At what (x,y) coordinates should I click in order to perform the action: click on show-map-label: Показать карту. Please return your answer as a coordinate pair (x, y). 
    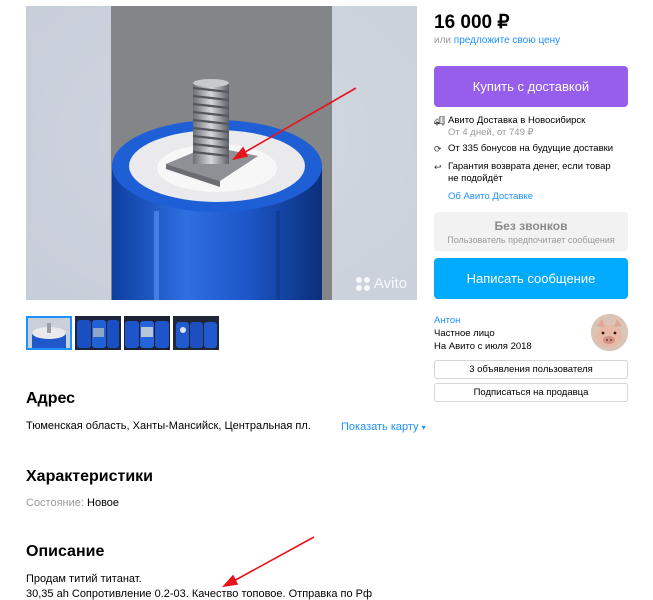
    Looking at the image, I should click on (380, 427).